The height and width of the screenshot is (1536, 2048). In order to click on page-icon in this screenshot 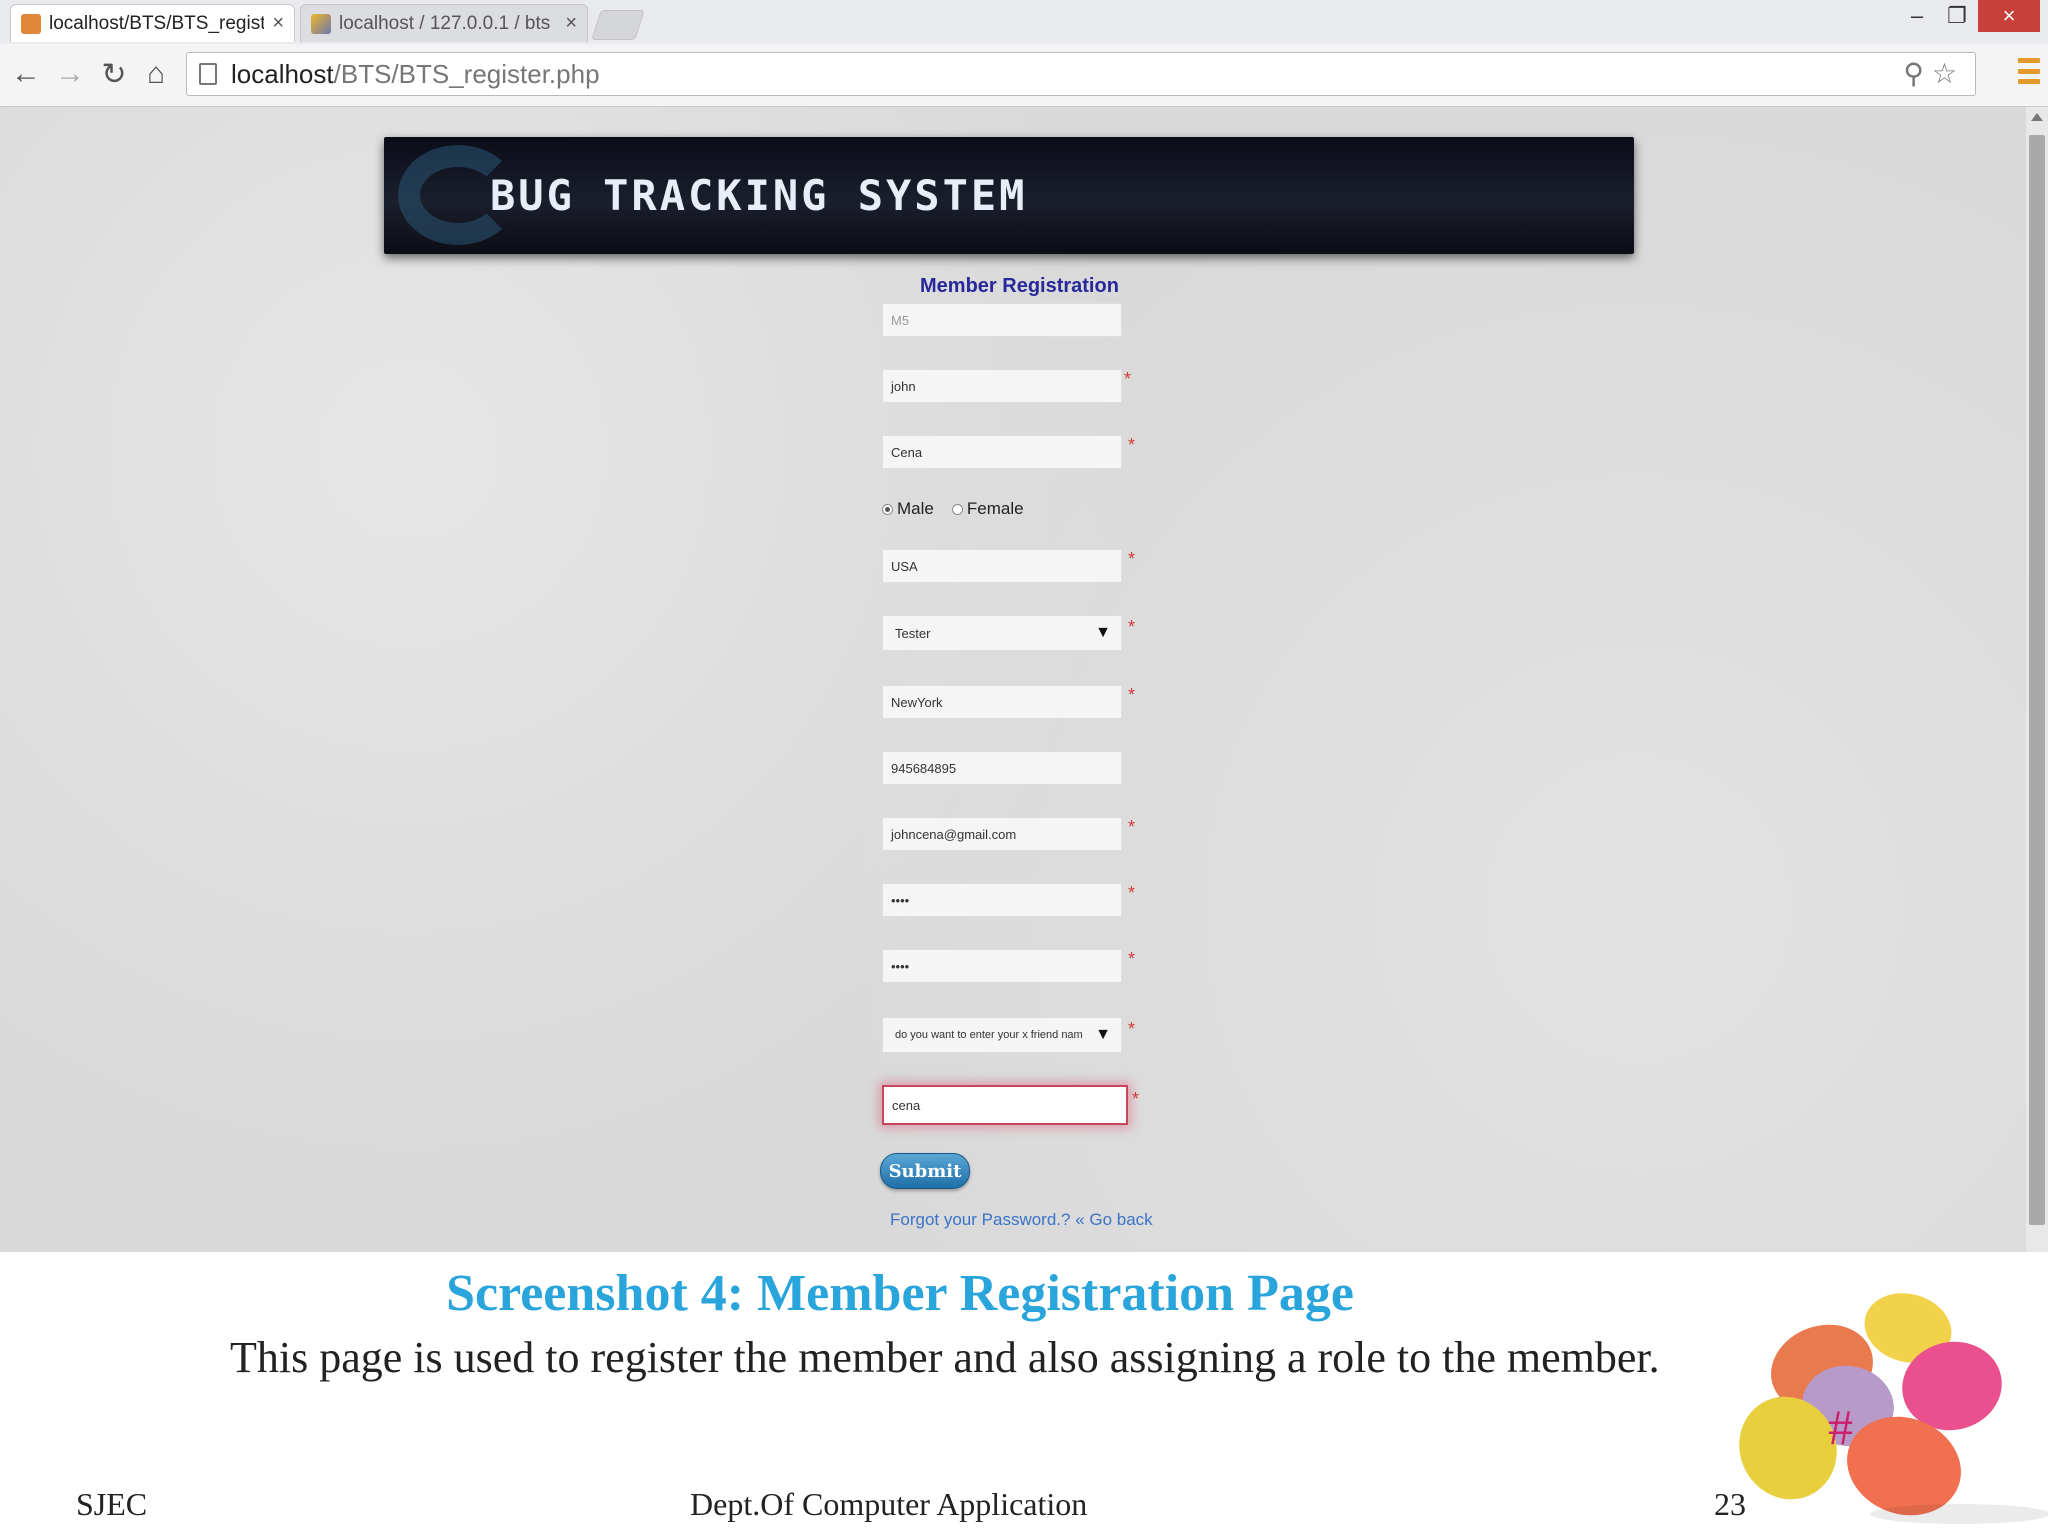, I will do `click(208, 74)`.